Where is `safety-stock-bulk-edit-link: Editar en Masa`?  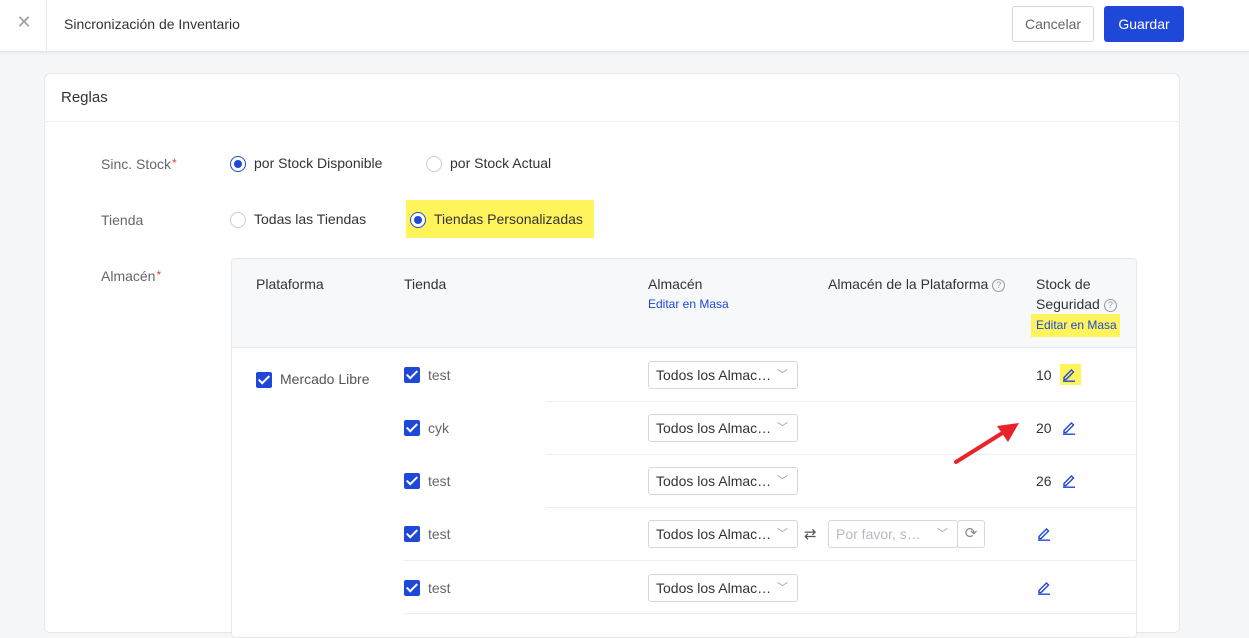 safety-stock-bulk-edit-link: Editar en Masa is located at coordinates (1076, 325).